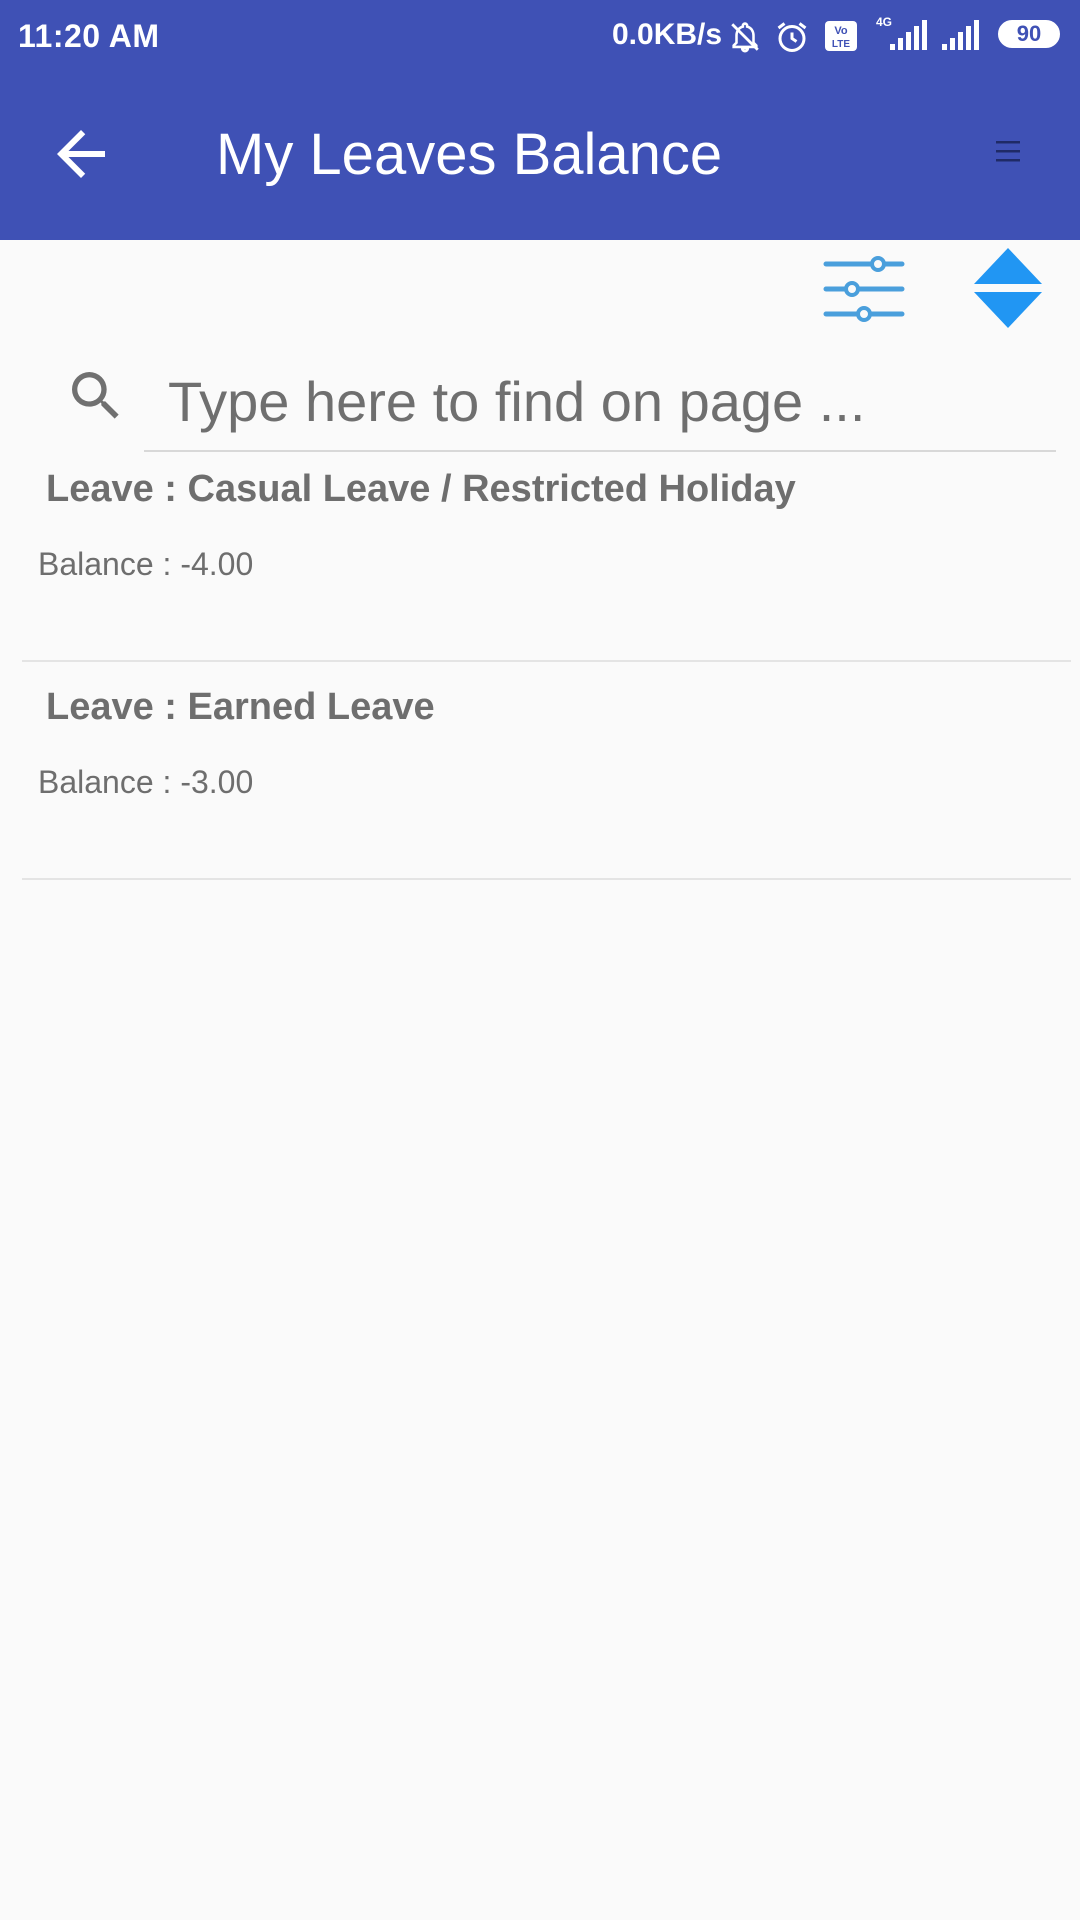 This screenshot has height=1920, width=1080. What do you see at coordinates (667, 34) in the screenshot?
I see `network-speed: 0.0KB/s` at bounding box center [667, 34].